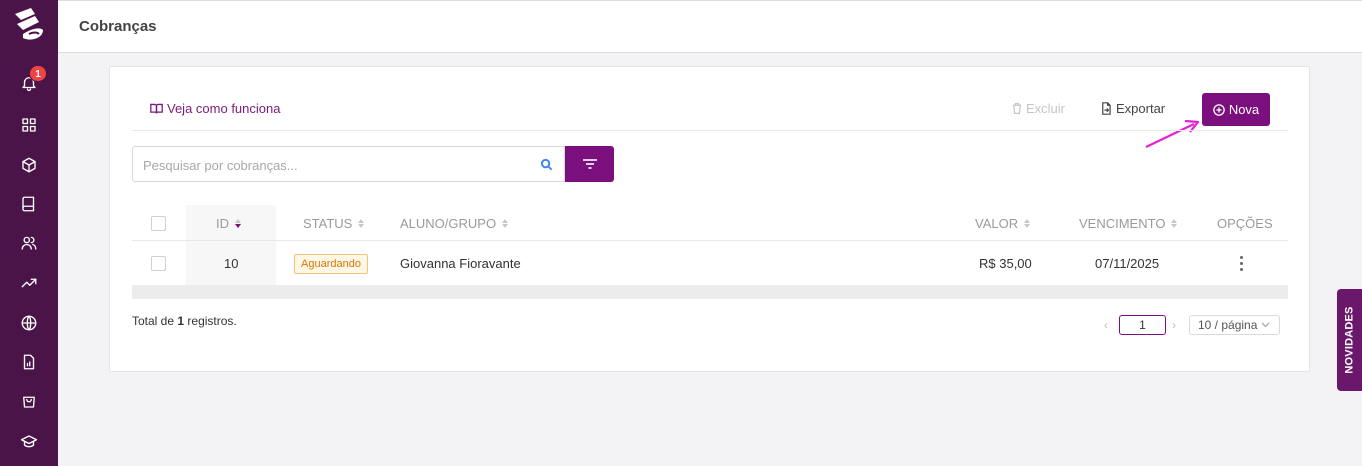  I want to click on novidades-label: NOVIDADES, so click(1349, 340).